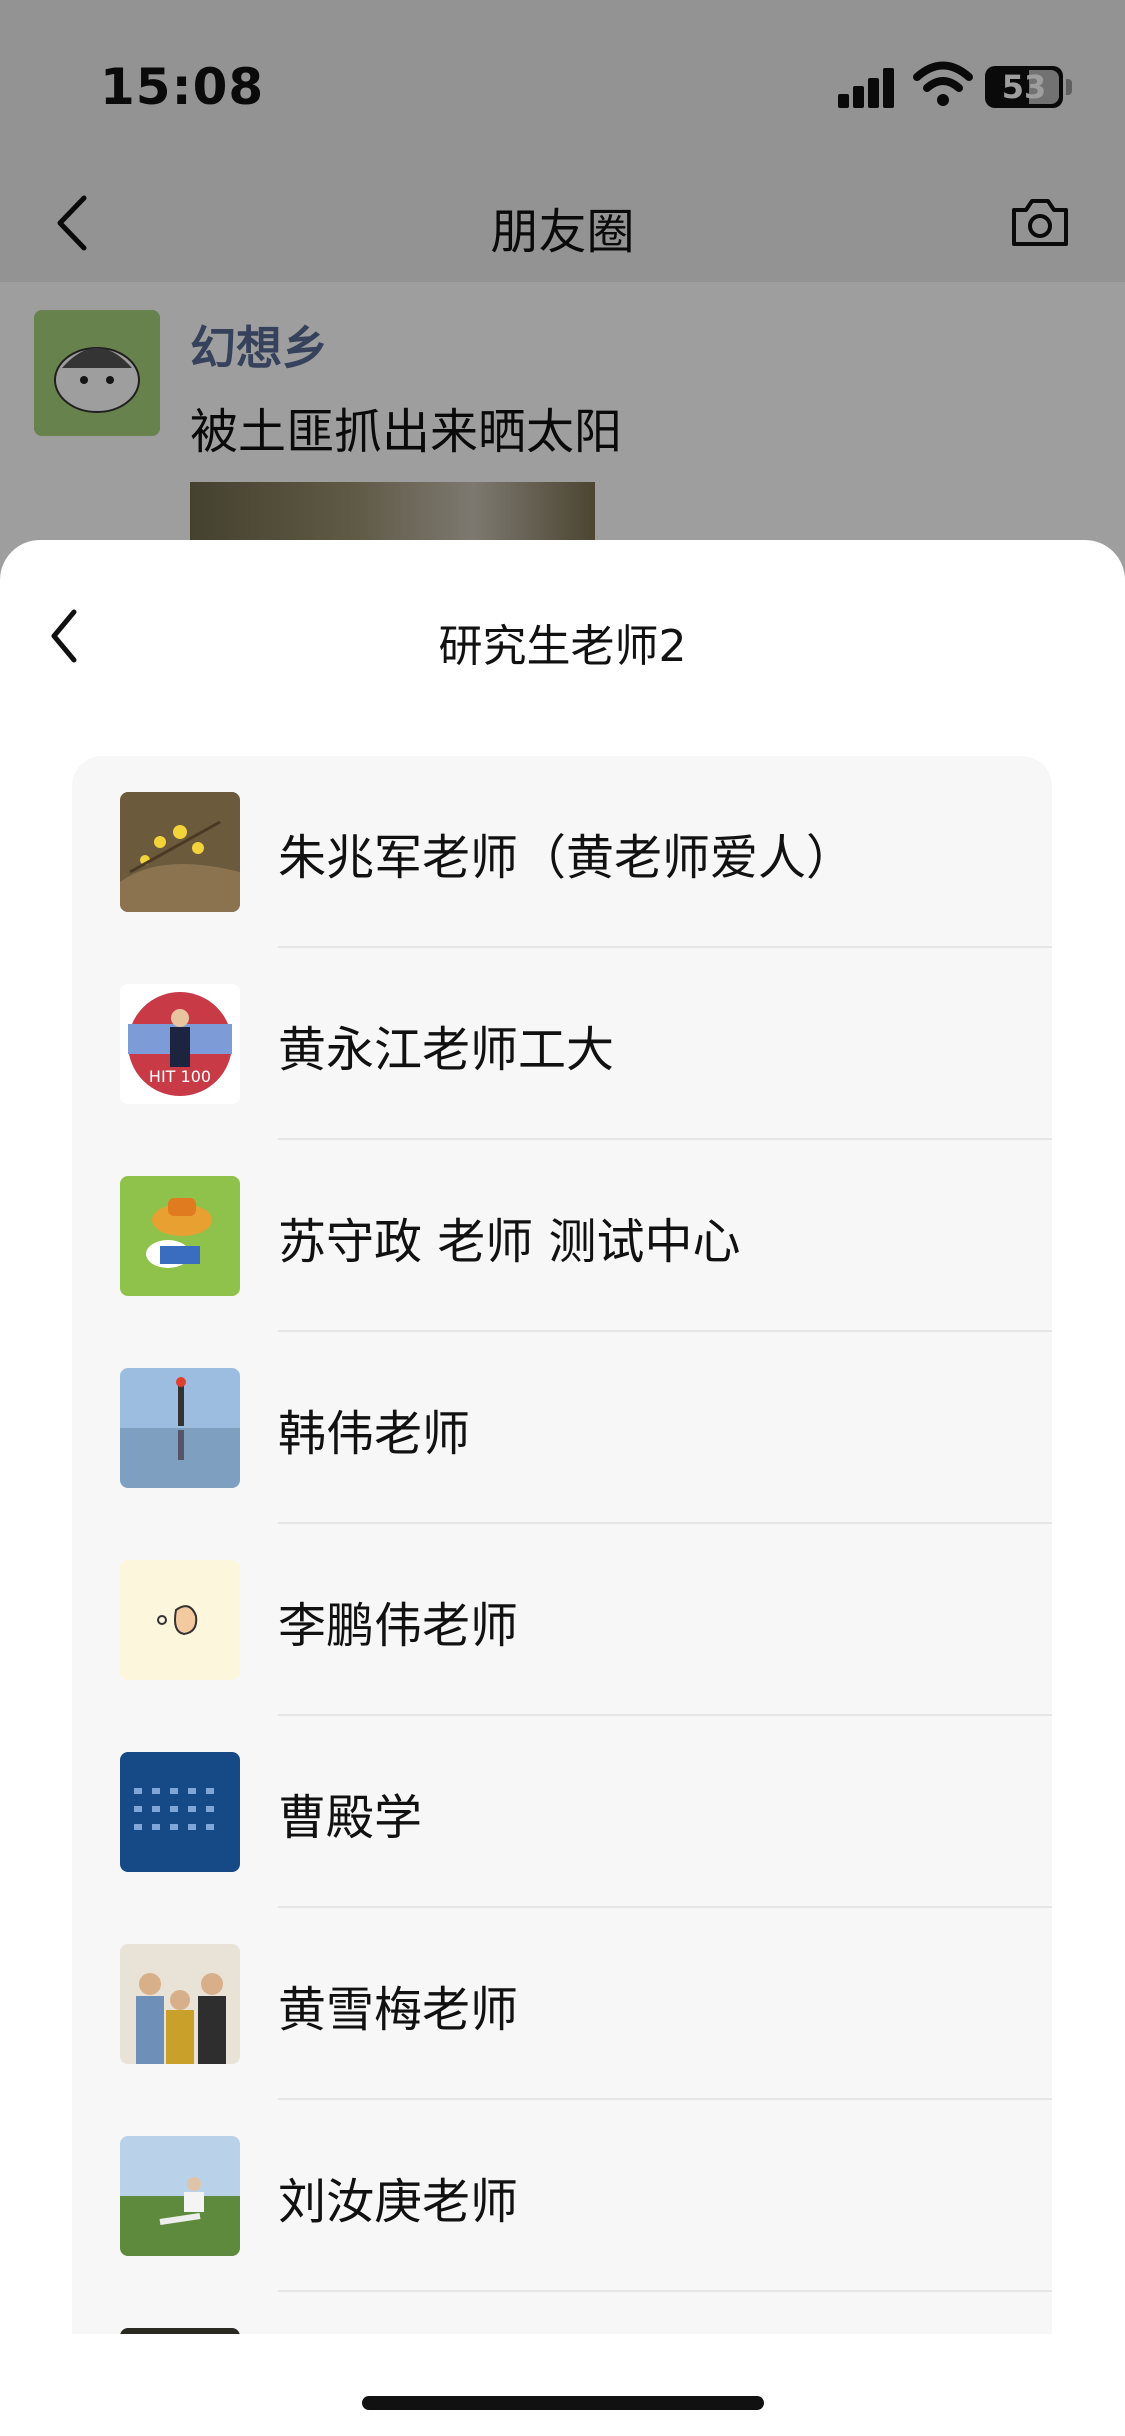  What do you see at coordinates (509, 1242) in the screenshot?
I see `contact-name: 苏守政 老师 测试中心` at bounding box center [509, 1242].